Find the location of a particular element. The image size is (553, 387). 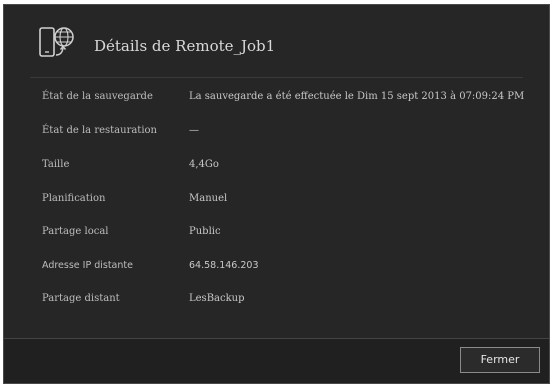

value-size: 4,4Go is located at coordinates (204, 164).